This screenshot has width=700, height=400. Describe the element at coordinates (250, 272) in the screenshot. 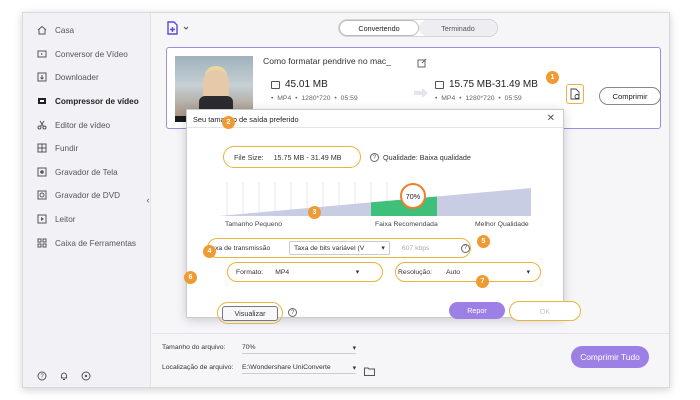

I see `format-label: Formato:` at that location.